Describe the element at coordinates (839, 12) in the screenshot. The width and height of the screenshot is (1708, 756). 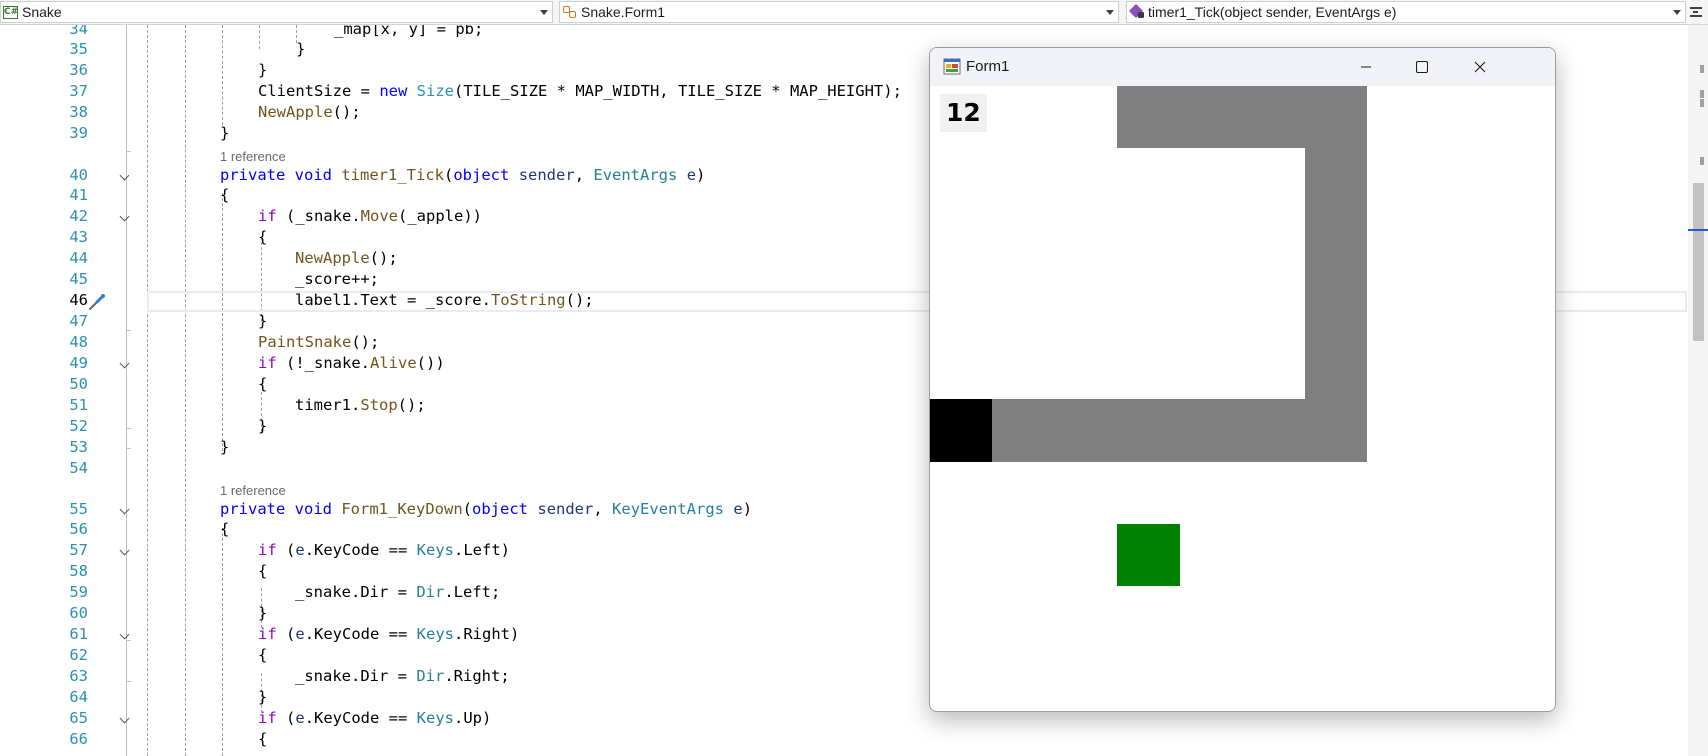
I see `type-dropdown: Snake.Form1` at that location.